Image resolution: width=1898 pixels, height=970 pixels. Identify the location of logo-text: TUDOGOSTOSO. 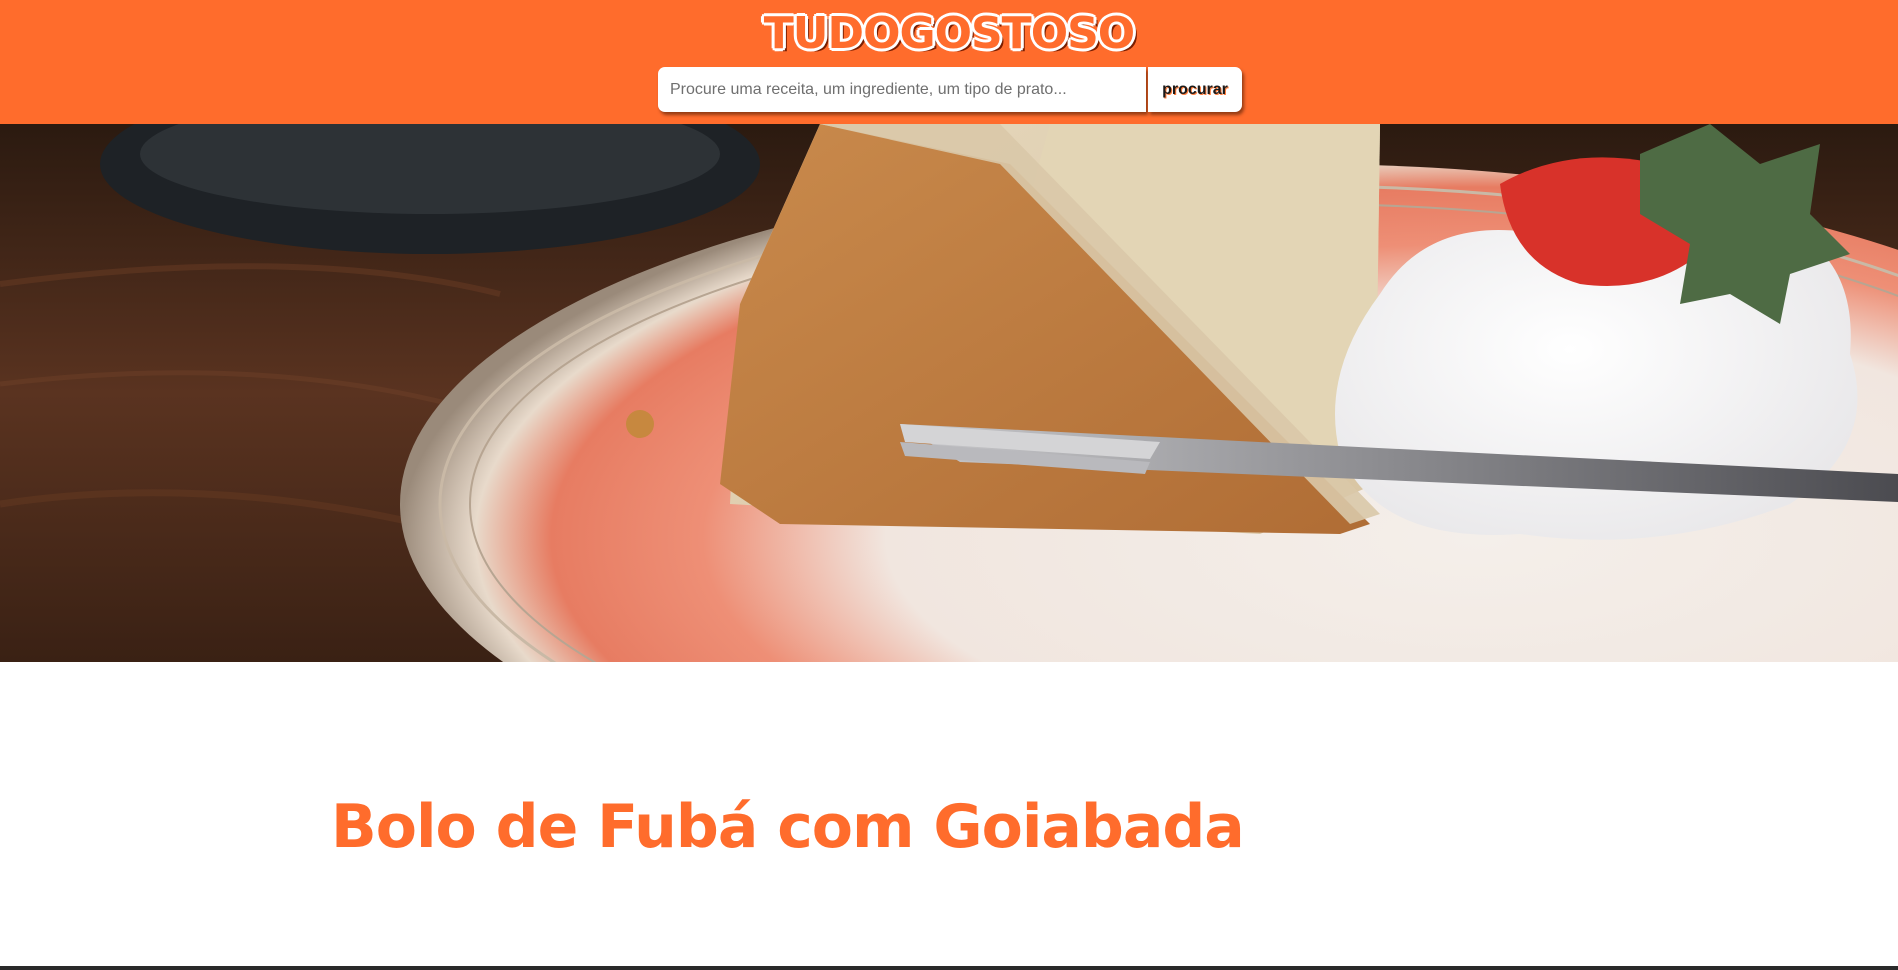
(949, 34).